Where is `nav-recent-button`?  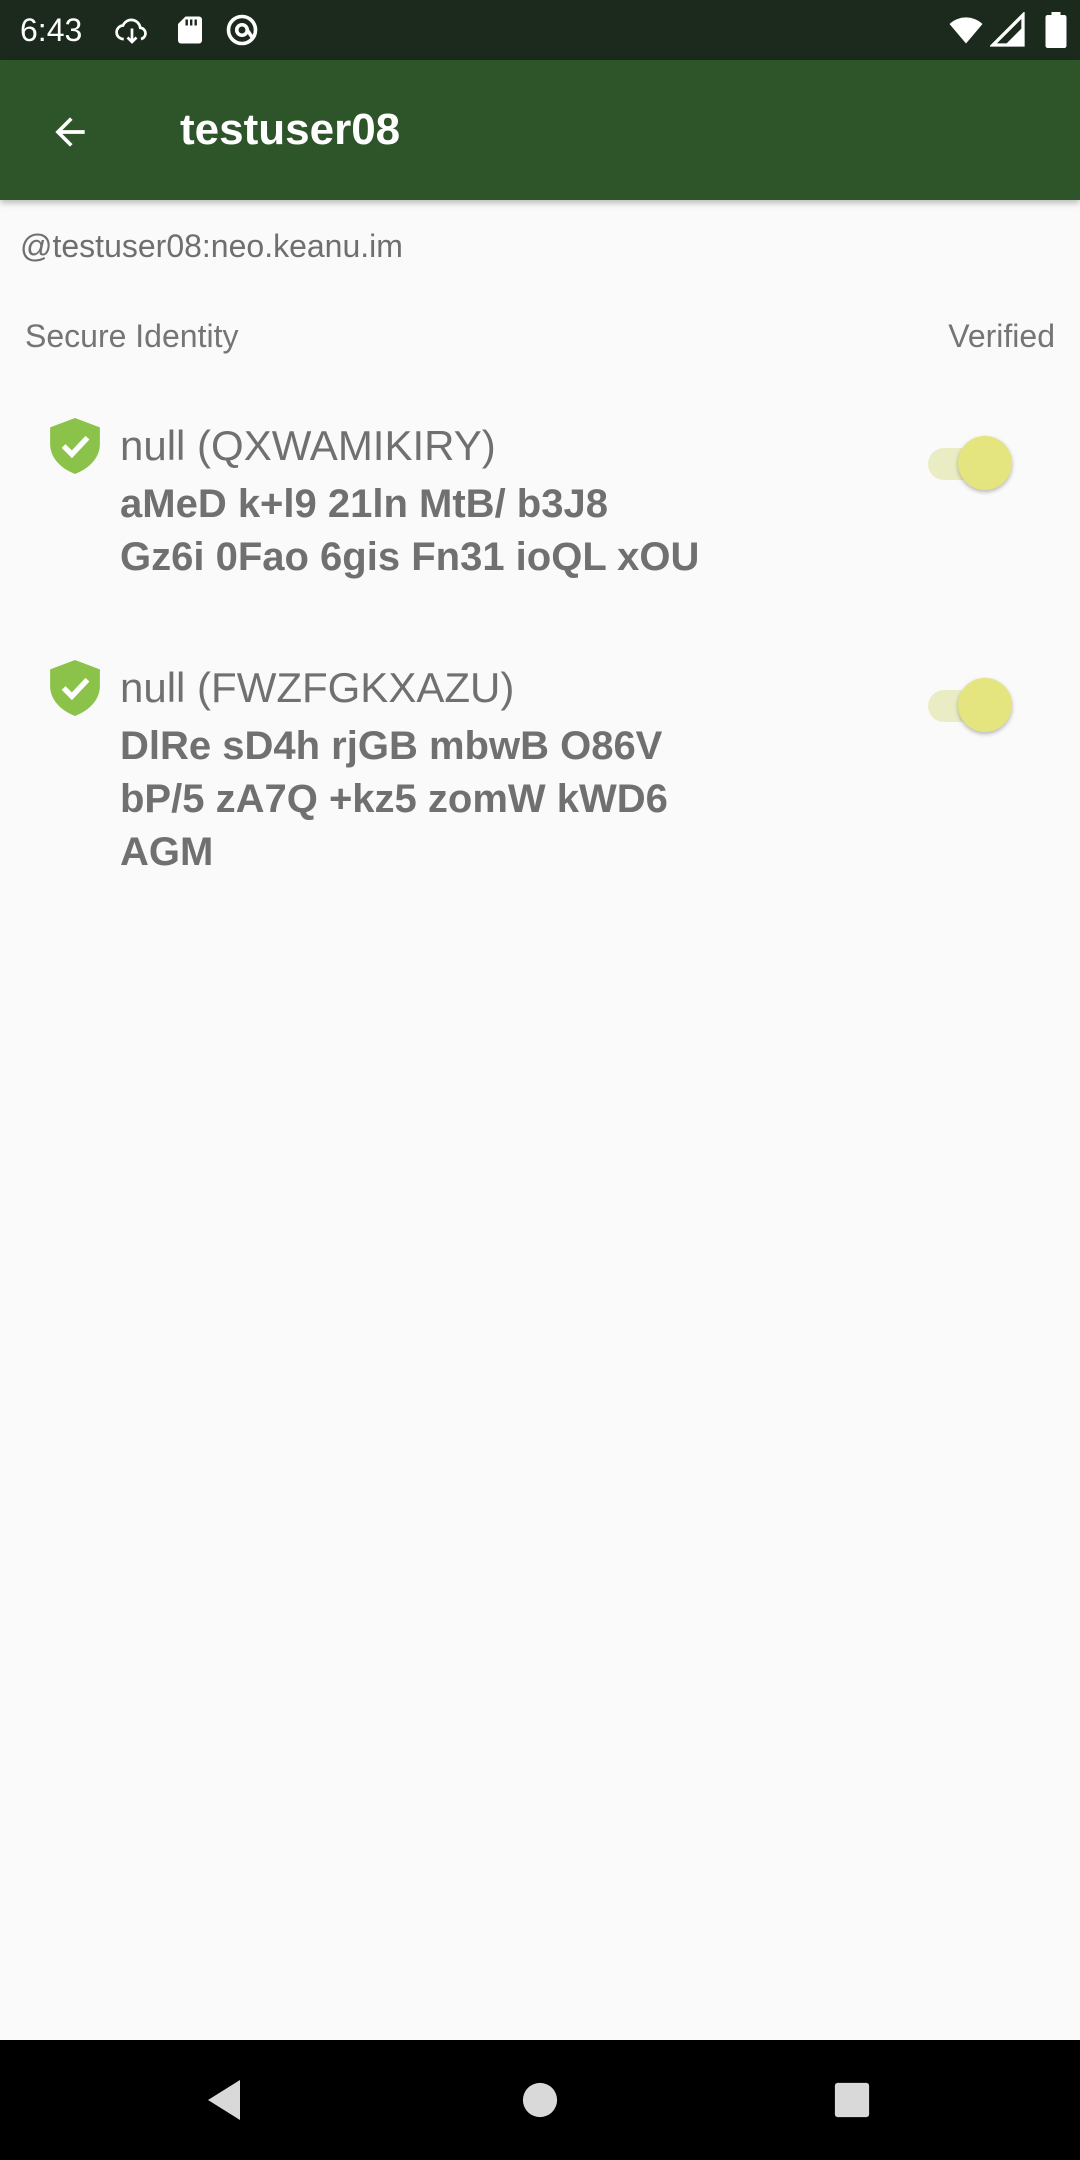
nav-recent-button is located at coordinates (852, 2100).